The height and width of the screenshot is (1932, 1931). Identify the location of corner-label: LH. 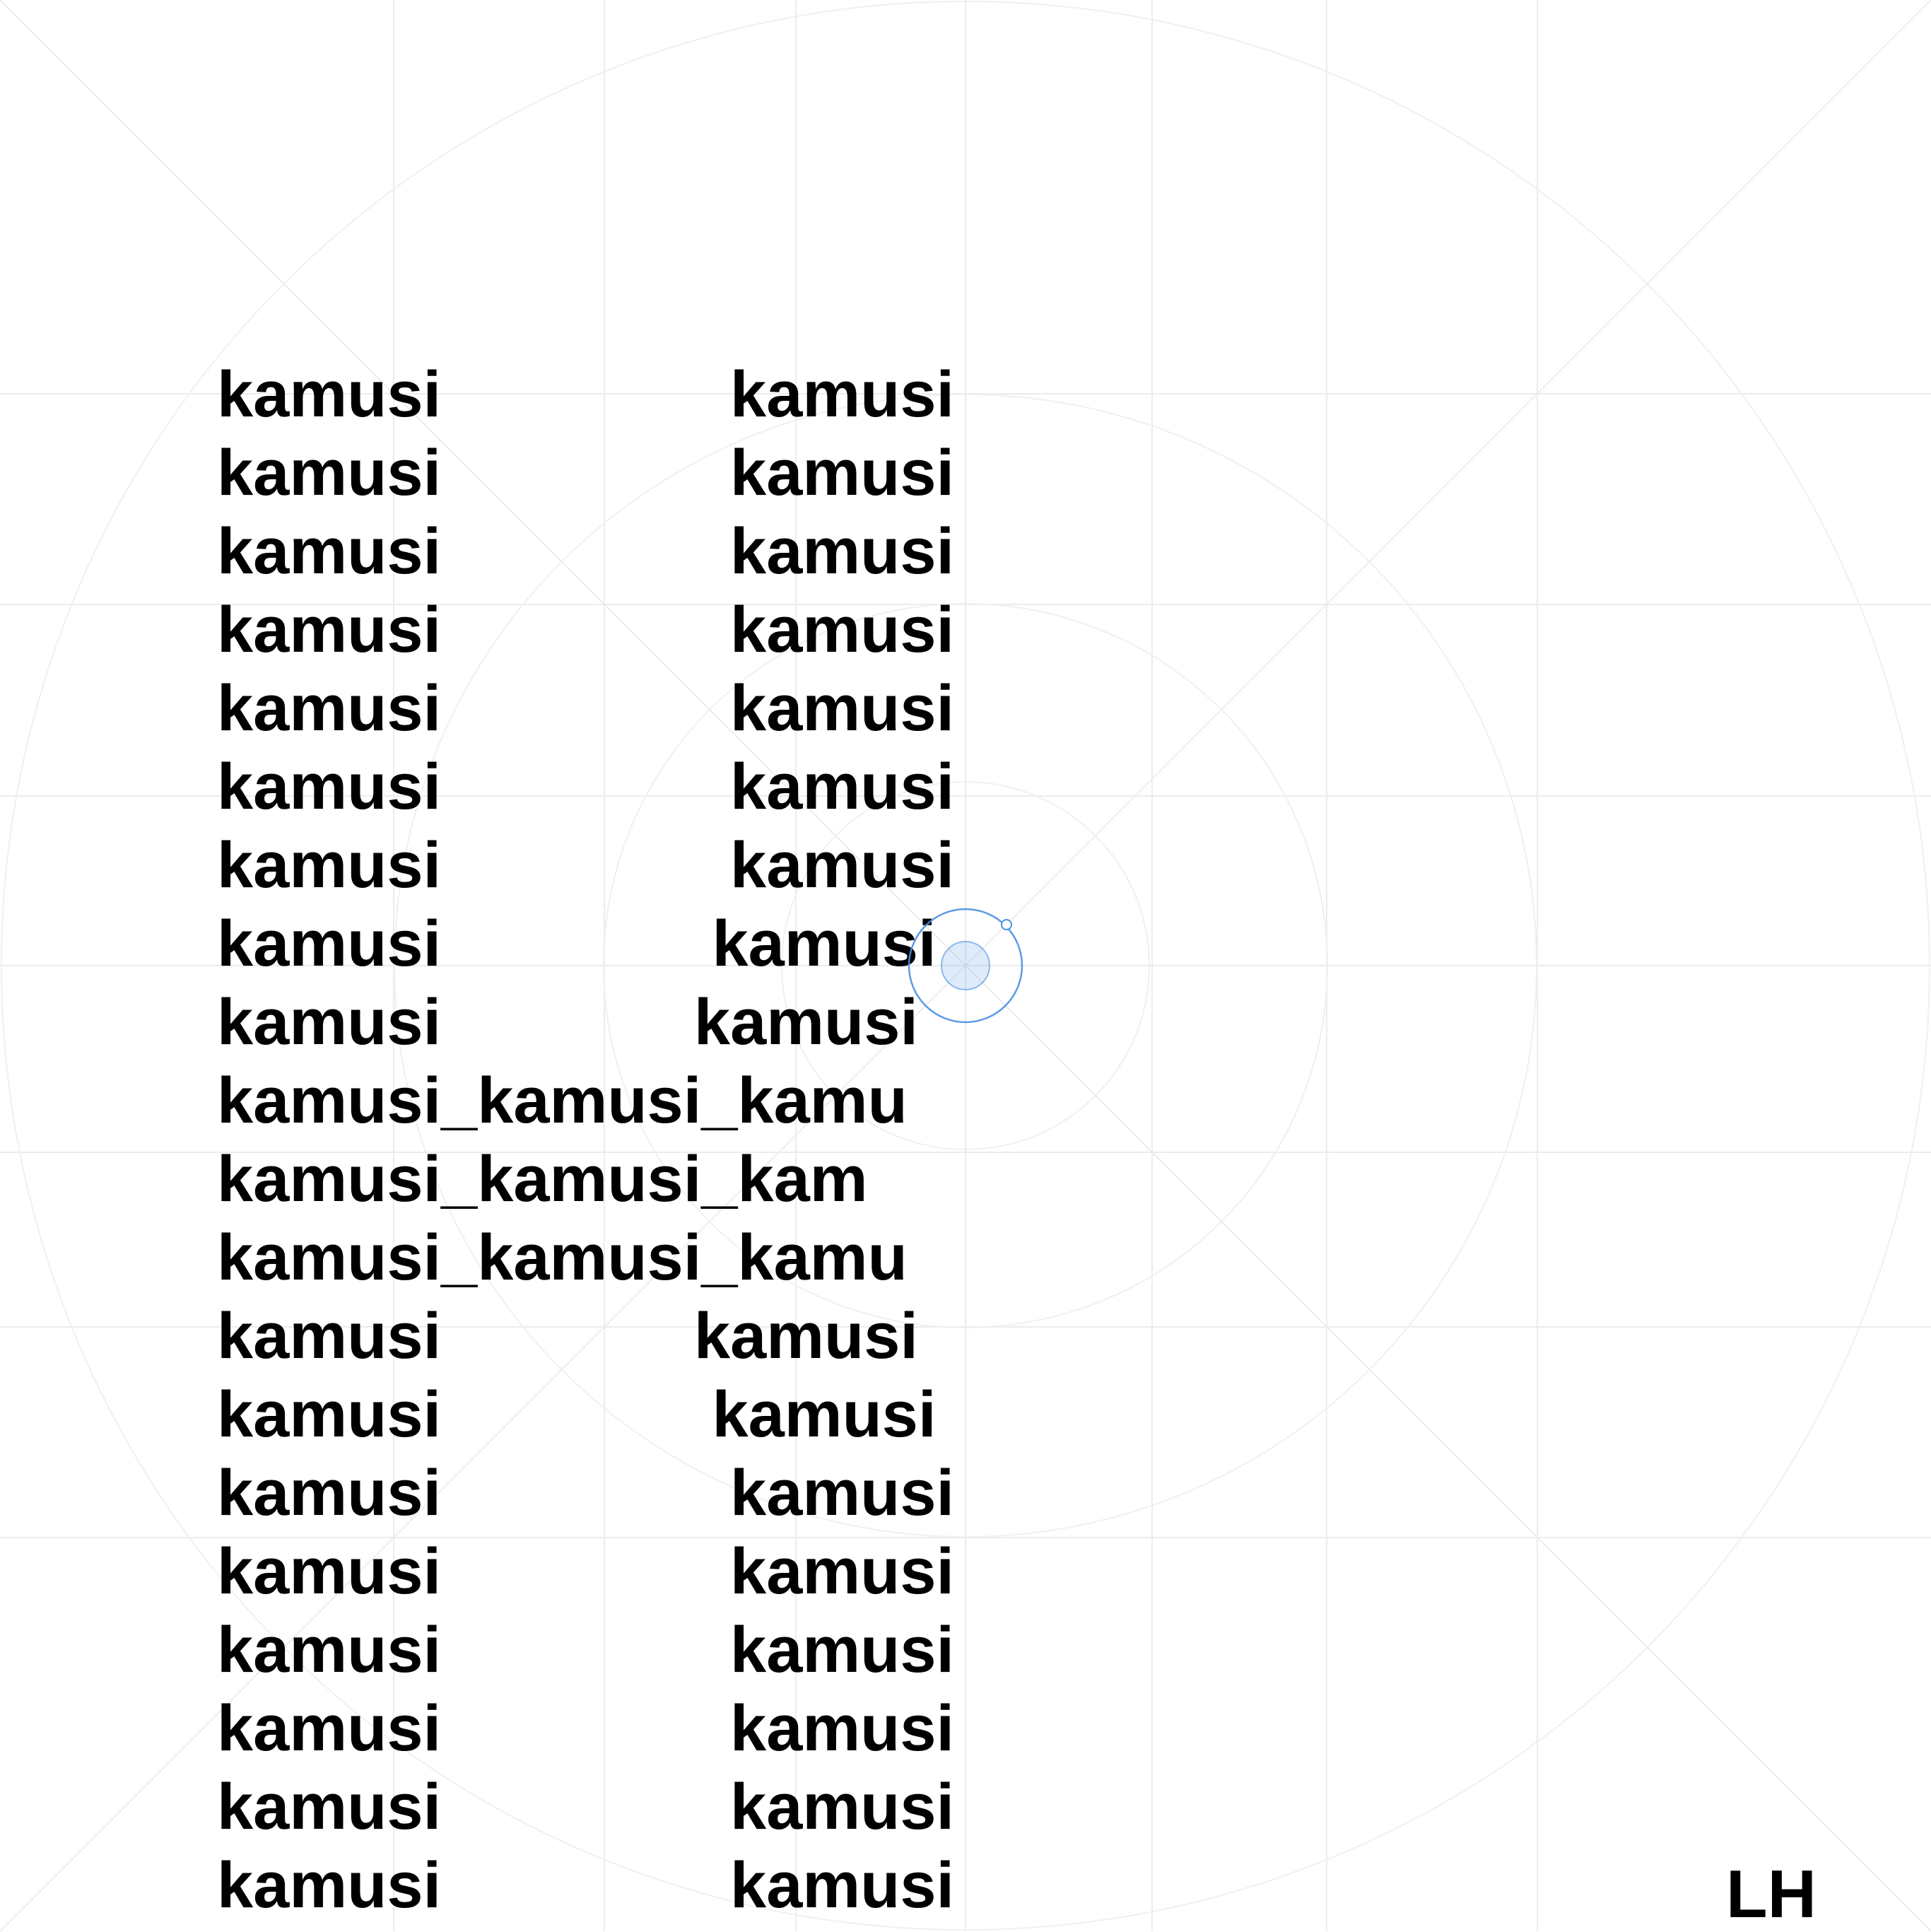
(1771, 1894).